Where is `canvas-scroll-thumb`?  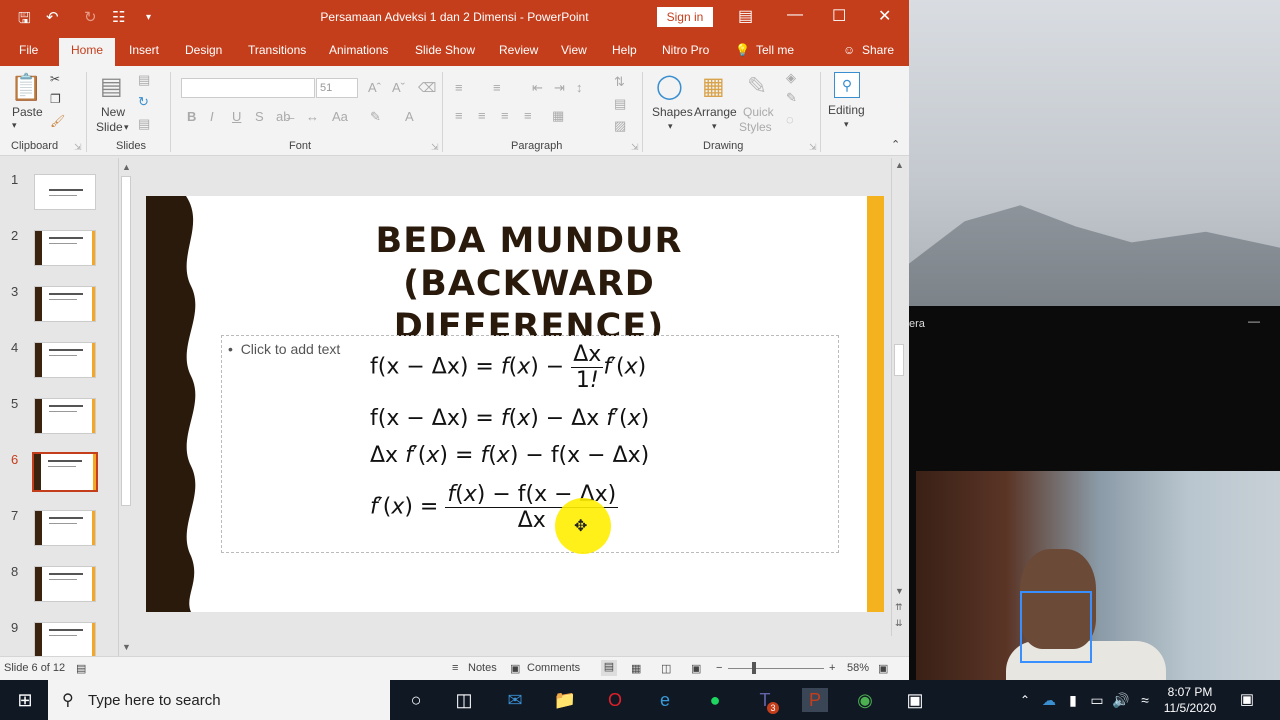
canvas-scroll-thumb is located at coordinates (899, 360).